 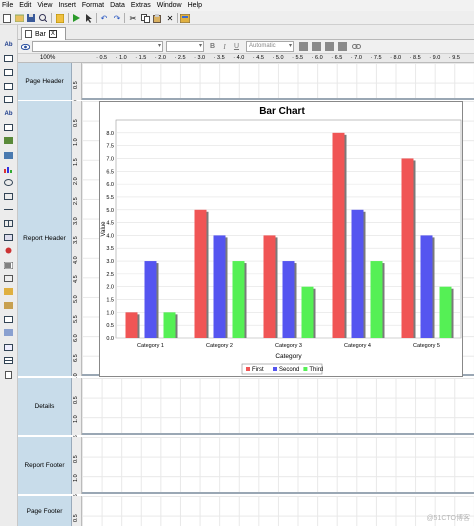 What do you see at coordinates (141, 5) in the screenshot?
I see `menu-extras: Extras` at bounding box center [141, 5].